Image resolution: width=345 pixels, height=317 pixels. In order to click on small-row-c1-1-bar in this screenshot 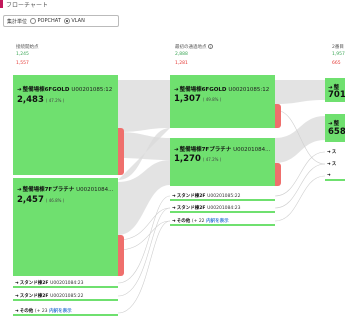, I will do `click(65, 287)`.